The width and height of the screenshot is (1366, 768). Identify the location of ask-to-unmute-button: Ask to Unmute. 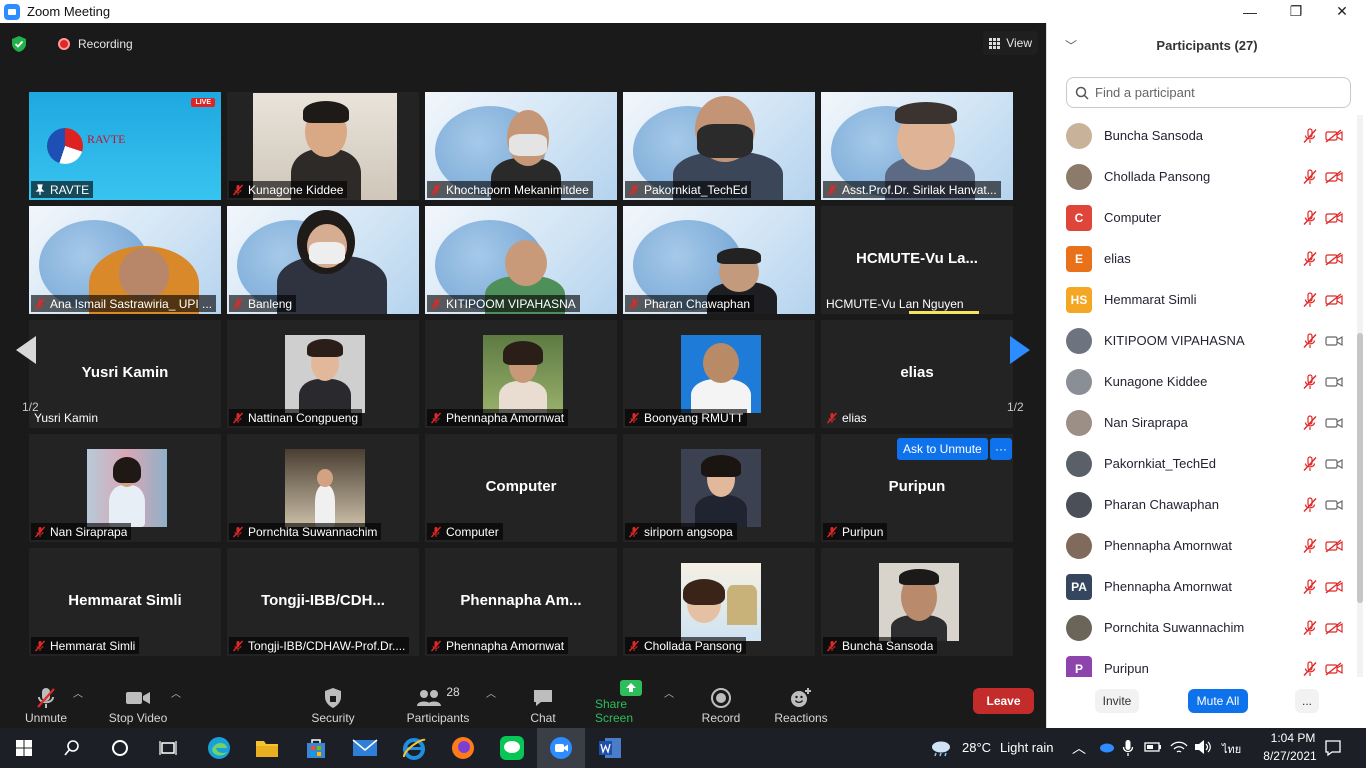
(942, 449).